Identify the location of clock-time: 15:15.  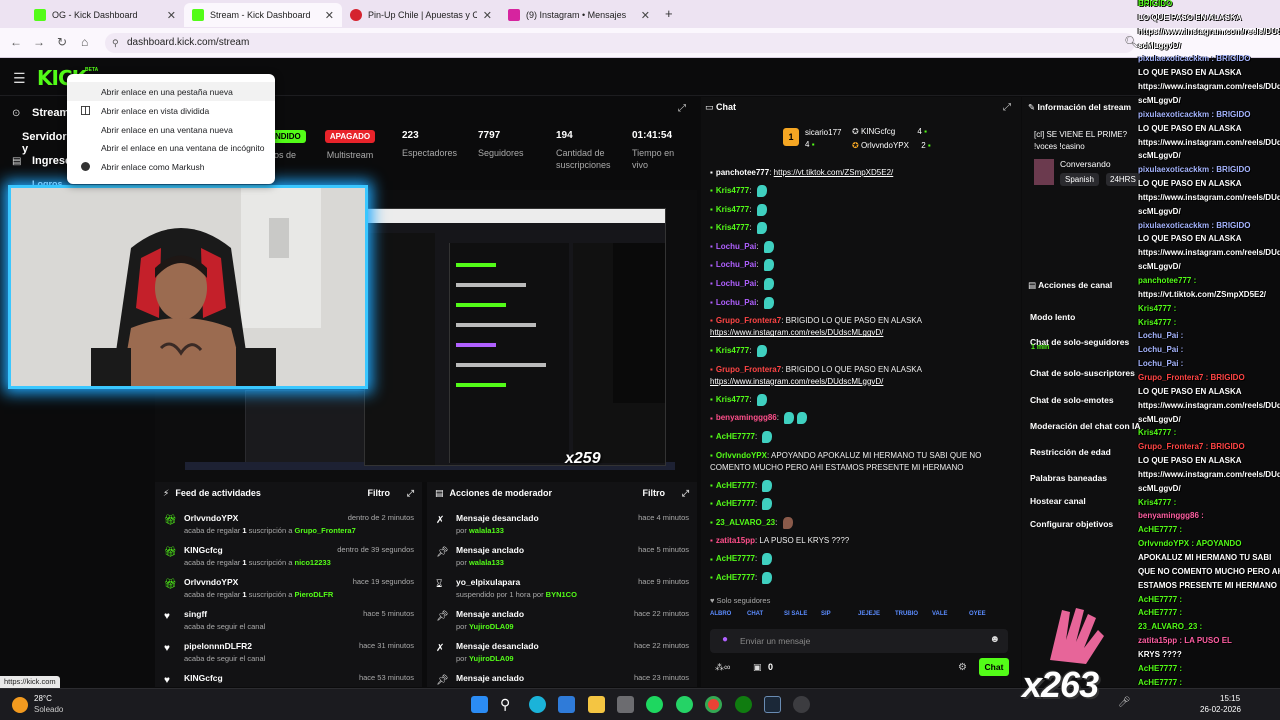
(1230, 698).